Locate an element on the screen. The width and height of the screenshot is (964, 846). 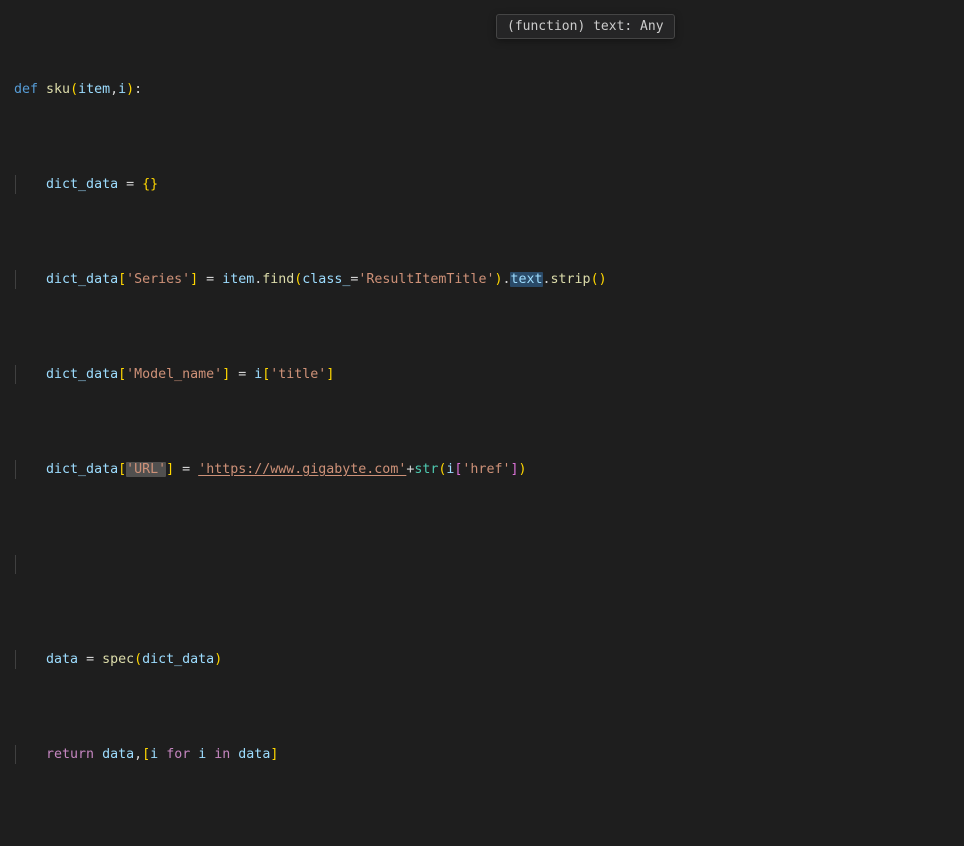
url-link: 'https://www.gigabyte.com' is located at coordinates (302, 469).